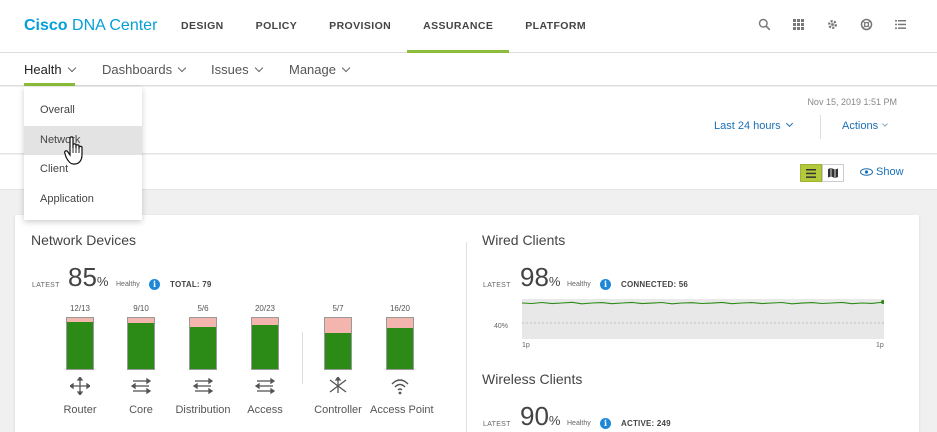 The height and width of the screenshot is (432, 937). I want to click on wired-trend-chart, so click(703, 319).